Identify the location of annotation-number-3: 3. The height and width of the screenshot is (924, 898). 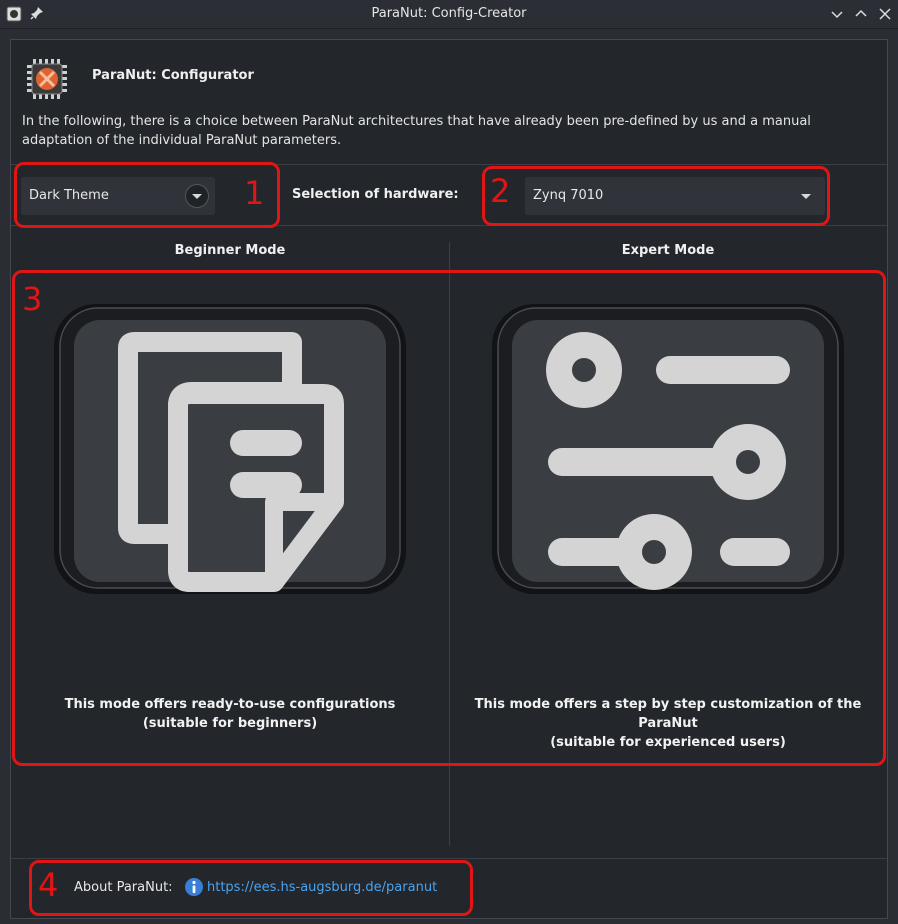
(32, 299).